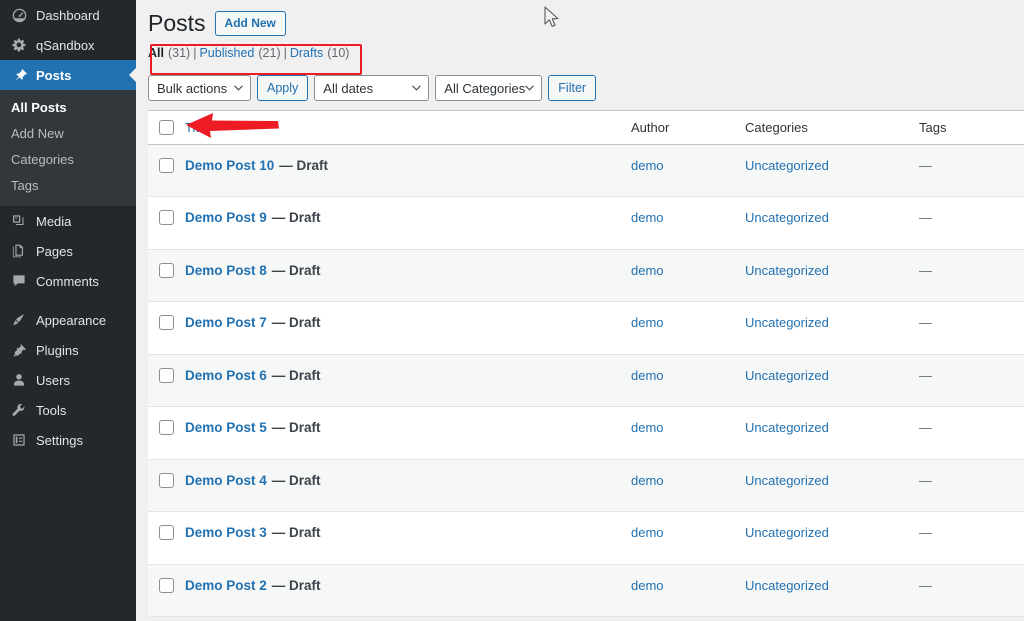 This screenshot has width=1024, height=621. I want to click on column-header-author: Author, so click(686, 128).